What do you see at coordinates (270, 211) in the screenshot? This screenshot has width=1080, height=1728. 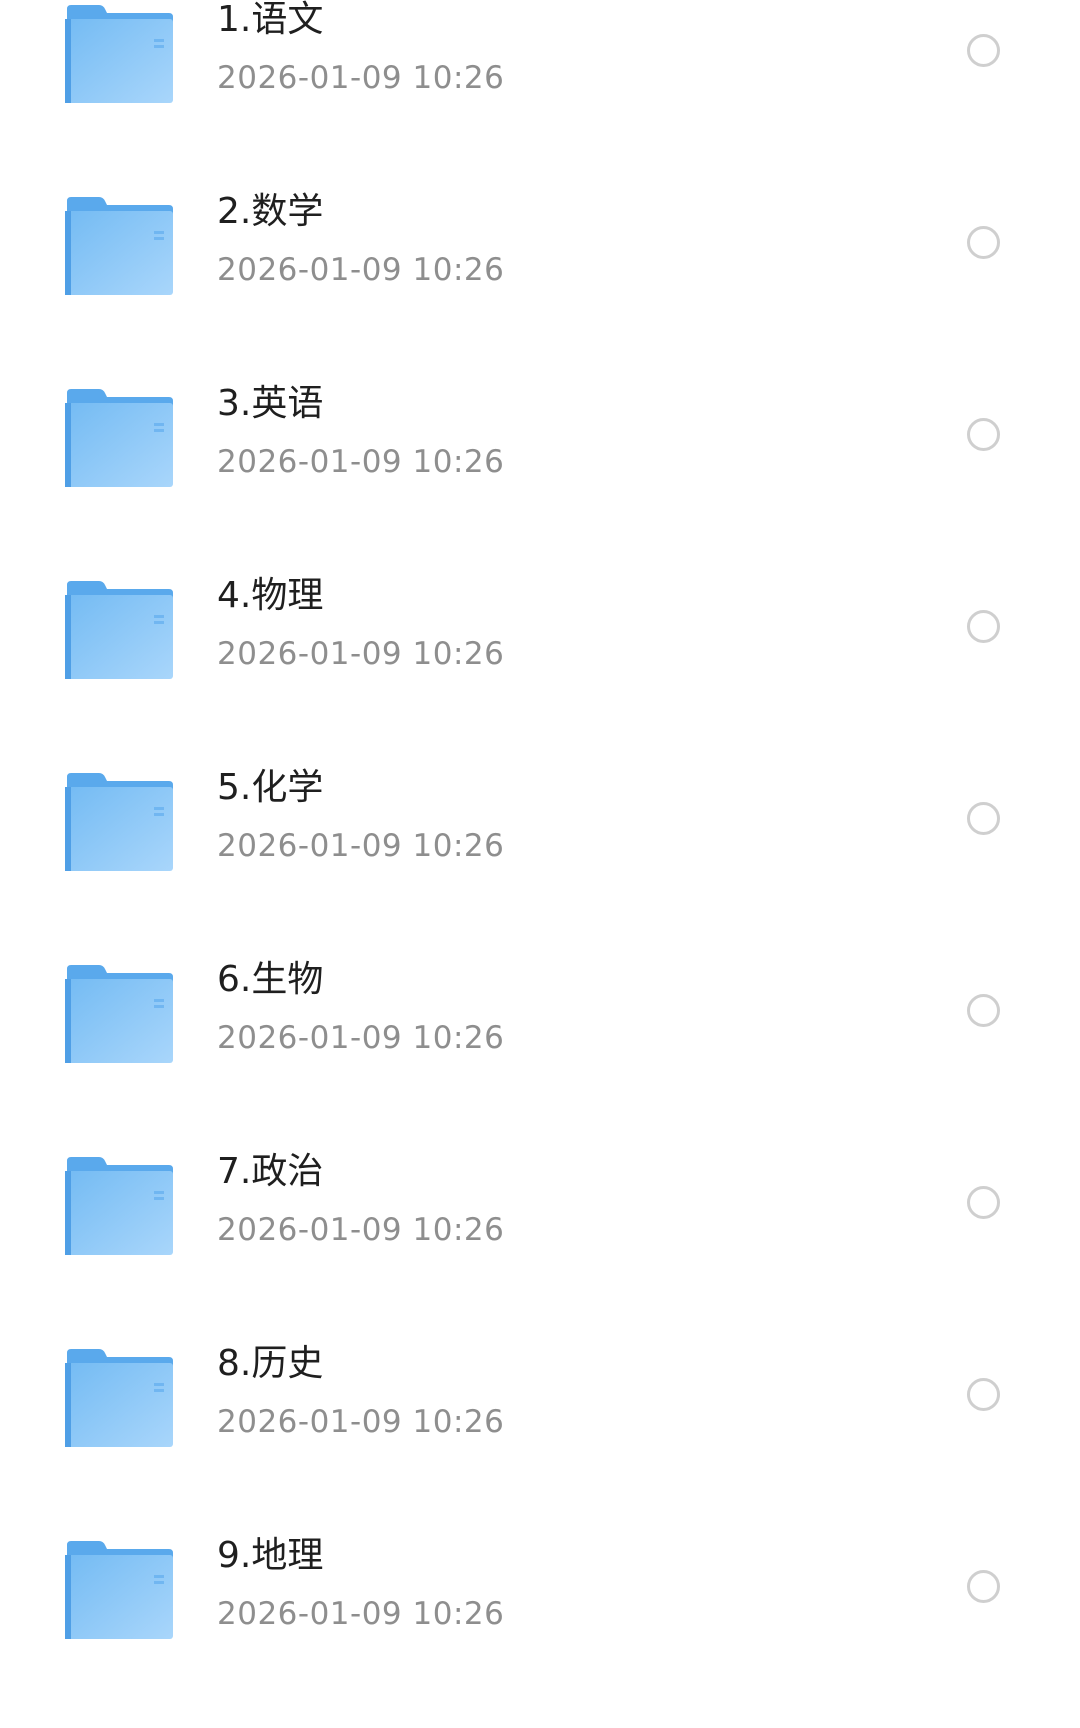 I see `file-name: 2.数学` at bounding box center [270, 211].